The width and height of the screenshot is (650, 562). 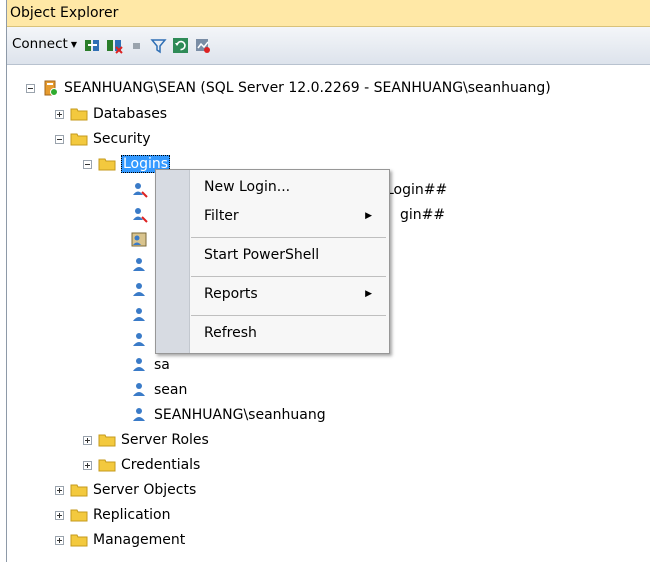 I want to click on connect-label: Connect, so click(x=40, y=44).